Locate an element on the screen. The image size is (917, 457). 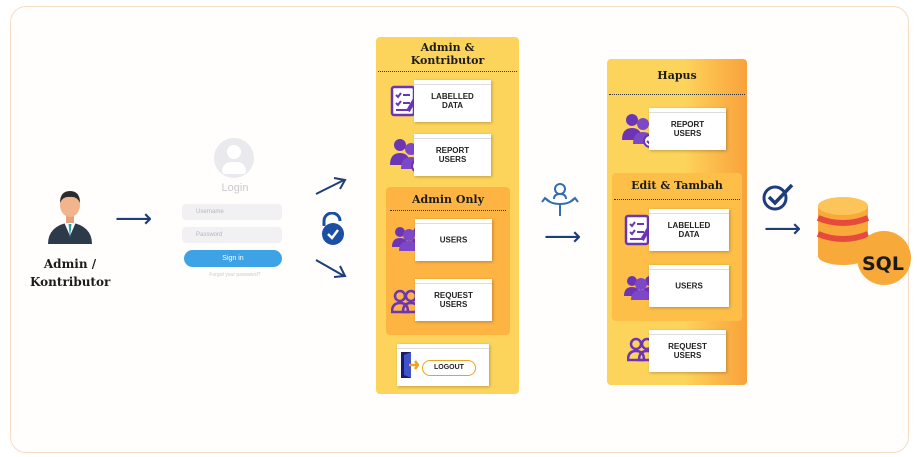
edit-request-users-label: REQUEST USERS is located at coordinates (687, 351).